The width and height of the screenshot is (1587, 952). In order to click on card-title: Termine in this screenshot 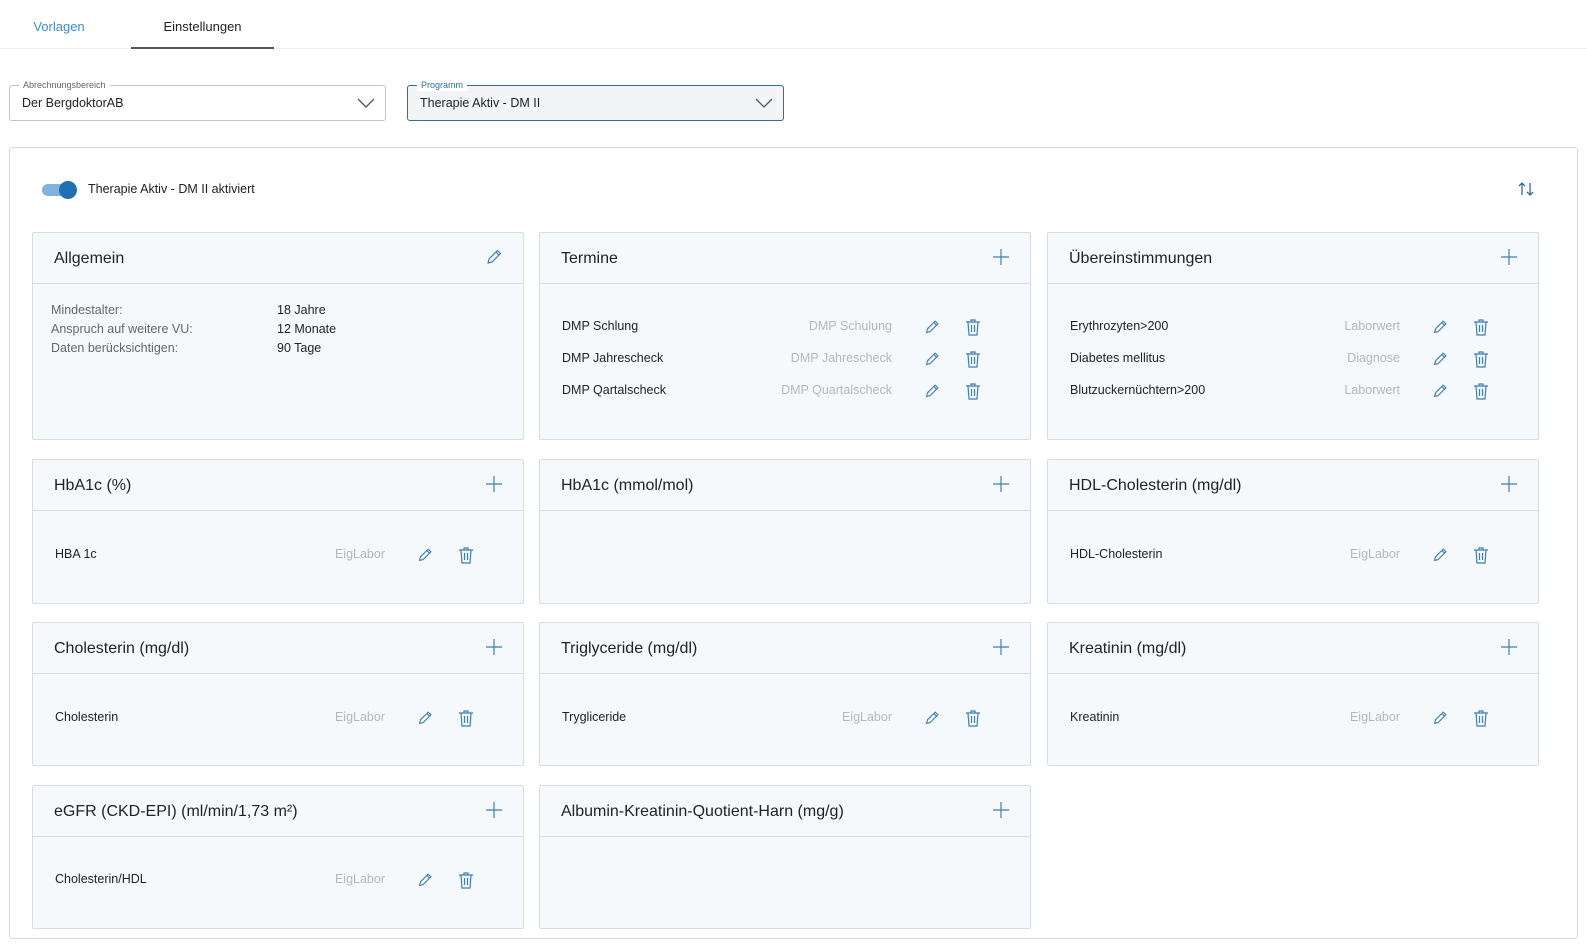, I will do `click(589, 258)`.